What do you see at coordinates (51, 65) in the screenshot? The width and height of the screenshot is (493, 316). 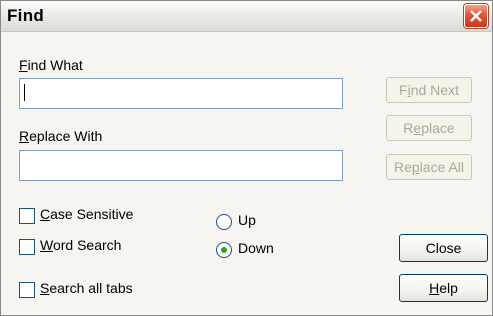 I see `find-what-label: Find What` at bounding box center [51, 65].